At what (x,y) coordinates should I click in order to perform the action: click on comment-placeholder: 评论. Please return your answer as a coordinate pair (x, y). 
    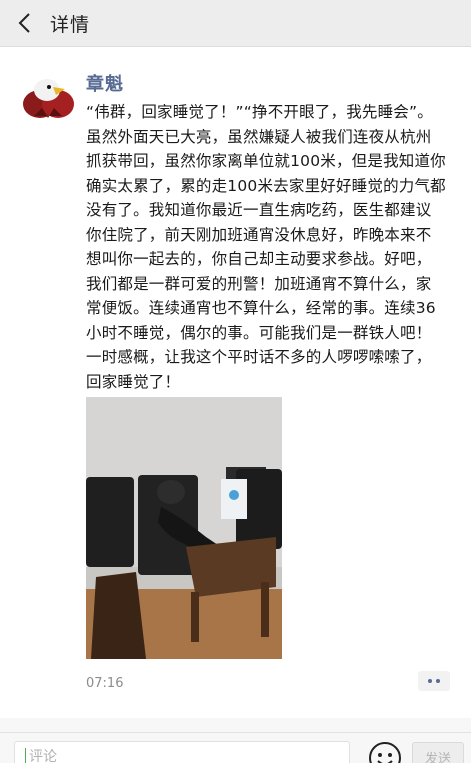
    Looking at the image, I should click on (43, 756).